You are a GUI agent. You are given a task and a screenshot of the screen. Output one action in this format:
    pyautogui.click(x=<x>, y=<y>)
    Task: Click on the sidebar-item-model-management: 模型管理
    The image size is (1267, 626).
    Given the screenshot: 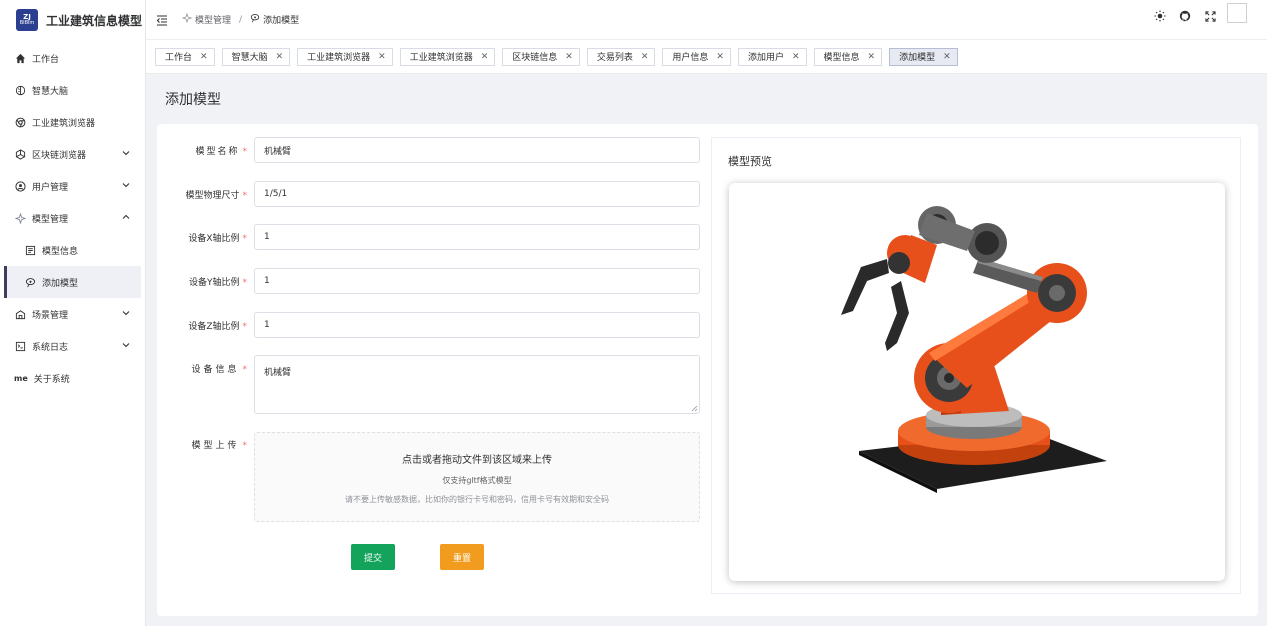 What is the action you would take?
    pyautogui.click(x=72, y=218)
    